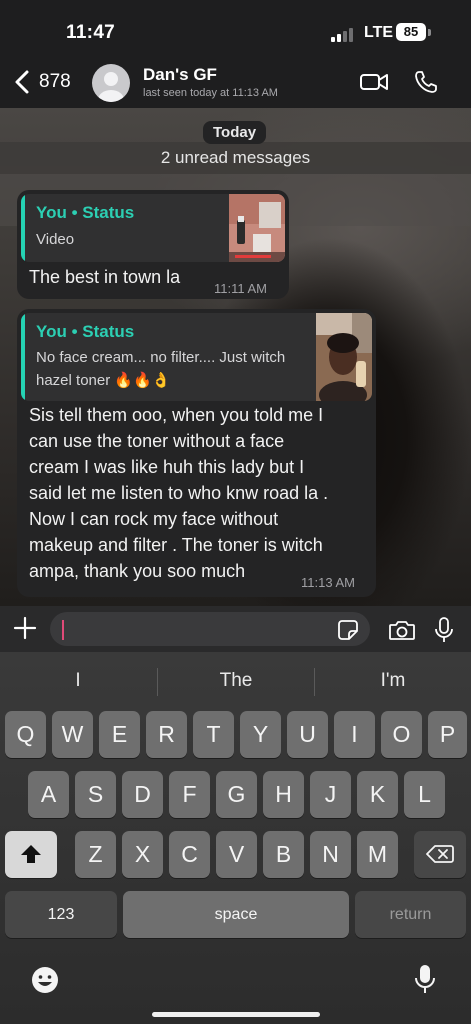 The width and height of the screenshot is (471, 1024). Describe the element at coordinates (111, 83) in the screenshot. I see `avatar` at that location.